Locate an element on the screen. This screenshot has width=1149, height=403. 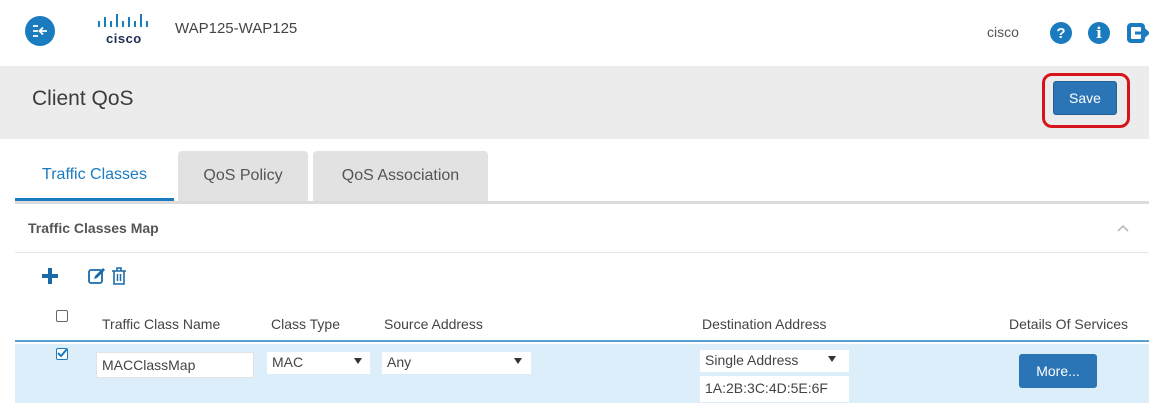
logout-icon is located at coordinates (1137, 33).